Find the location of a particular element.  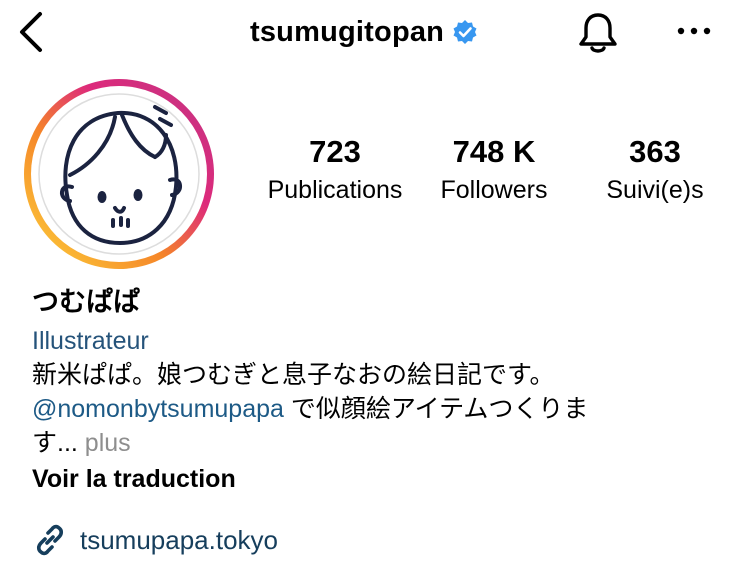

chevron-left-icon is located at coordinates (31, 32).